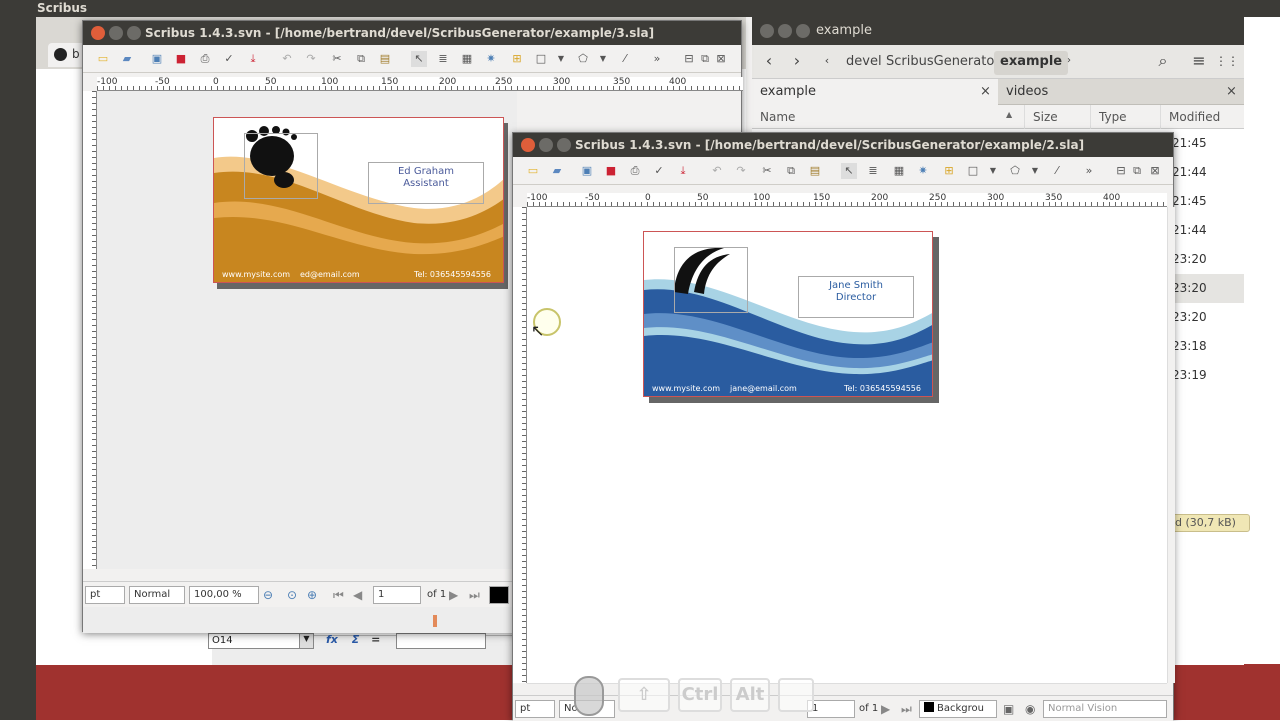 This screenshot has width=1280, height=721. What do you see at coordinates (557, 171) in the screenshot?
I see `open-icon: ▰` at bounding box center [557, 171].